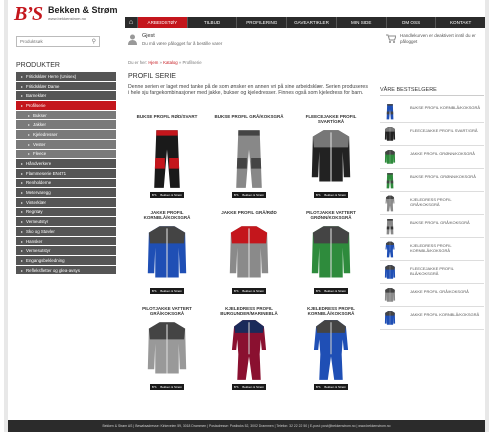 This screenshot has height=432, width=493. What do you see at coordinates (40, 154) in the screenshot?
I see `sidebar-item-label: Fleece` at bounding box center [40, 154].